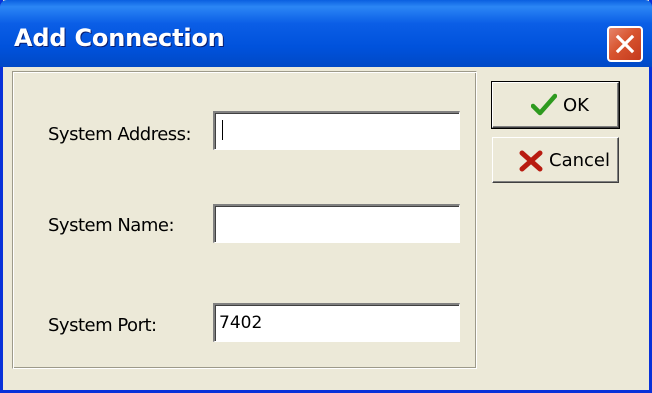  Describe the element at coordinates (119, 38) in the screenshot. I see `window-title: Add Connection` at that location.